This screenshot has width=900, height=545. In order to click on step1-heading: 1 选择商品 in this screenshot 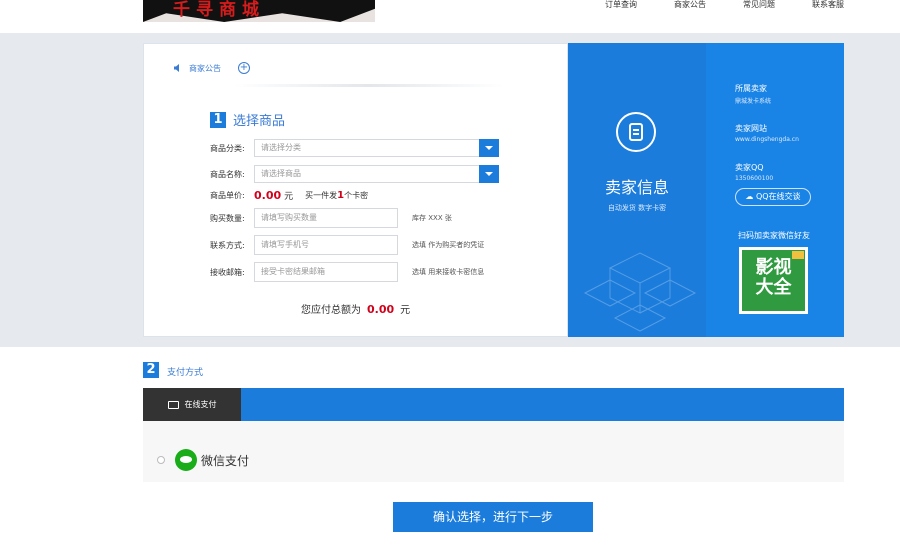, I will do `click(247, 119)`.